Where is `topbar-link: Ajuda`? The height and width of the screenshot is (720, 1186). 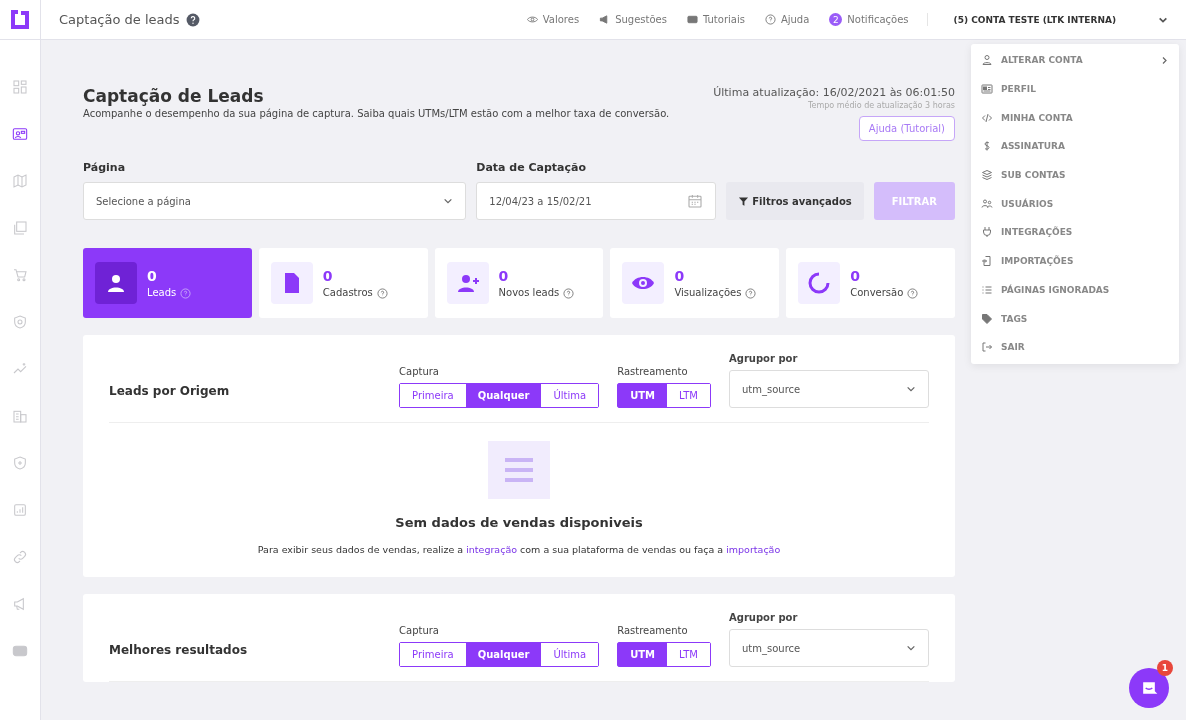
topbar-link: Ajuda is located at coordinates (787, 19).